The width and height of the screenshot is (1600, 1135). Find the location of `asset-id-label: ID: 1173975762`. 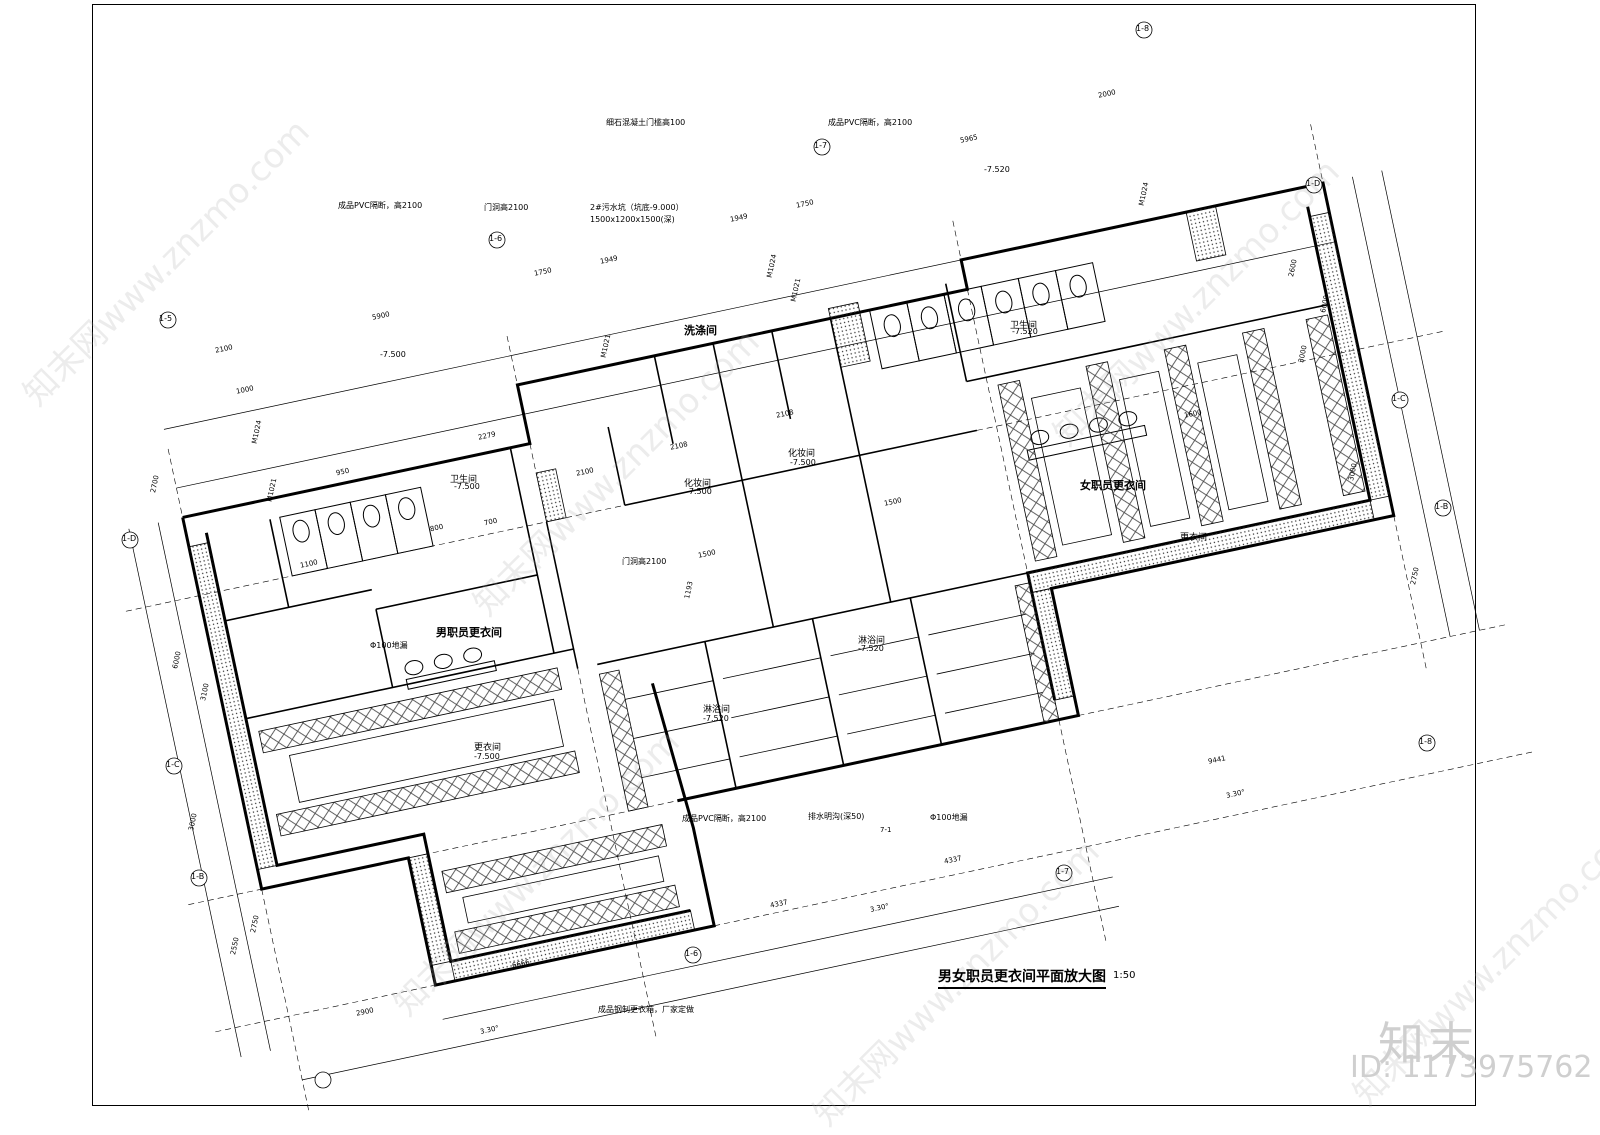

asset-id-label: ID: 1173975762 is located at coordinates (1471, 1067).